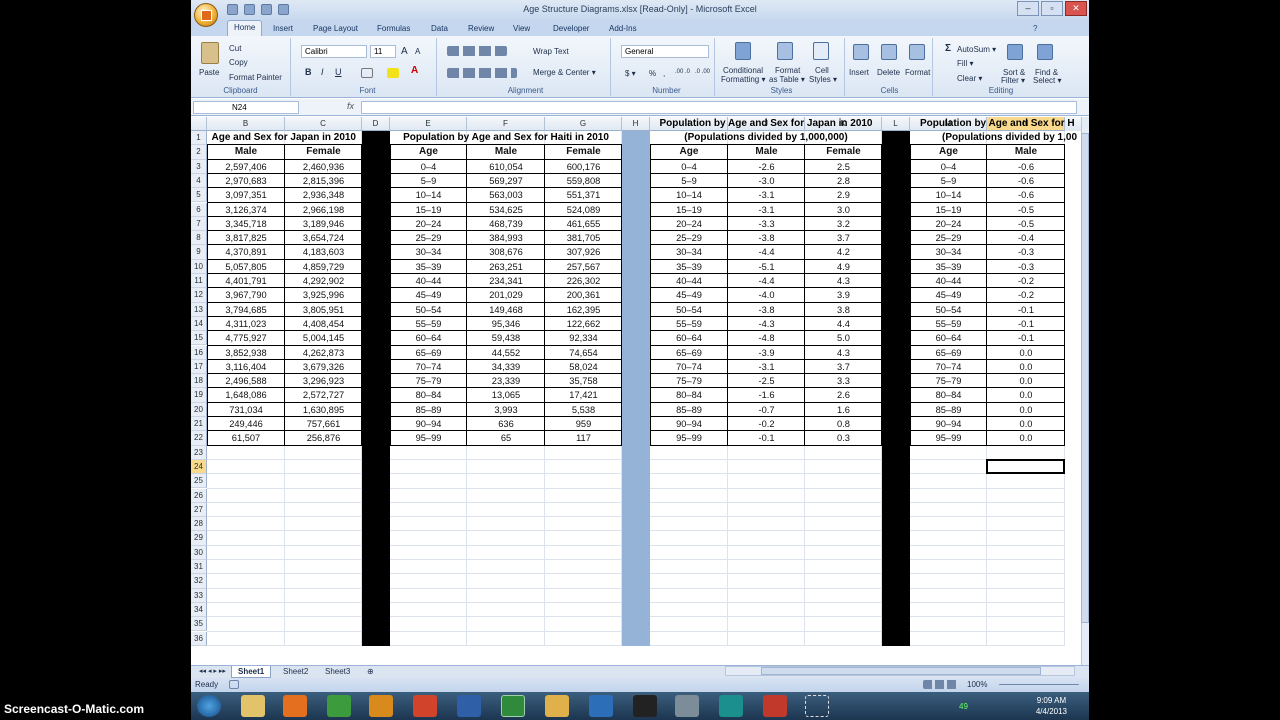  Describe the element at coordinates (1051, 706) in the screenshot. I see `clock: 9:09 AM 4/4/2013` at that location.